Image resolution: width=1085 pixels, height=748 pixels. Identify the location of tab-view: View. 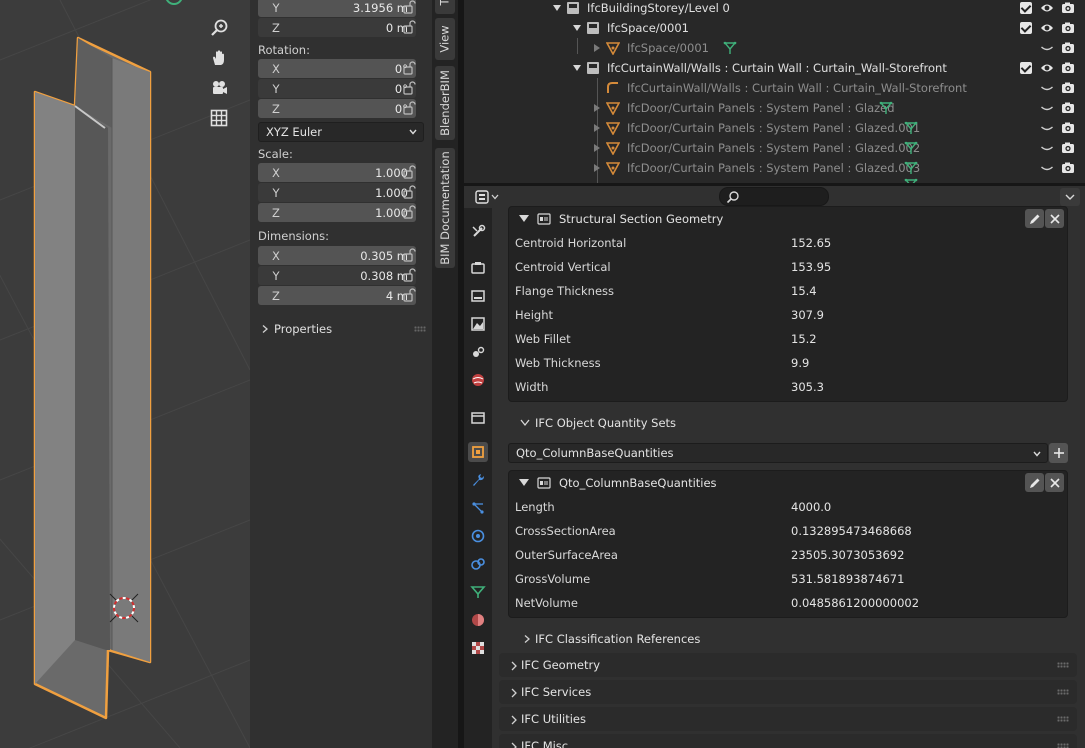
(445, 39).